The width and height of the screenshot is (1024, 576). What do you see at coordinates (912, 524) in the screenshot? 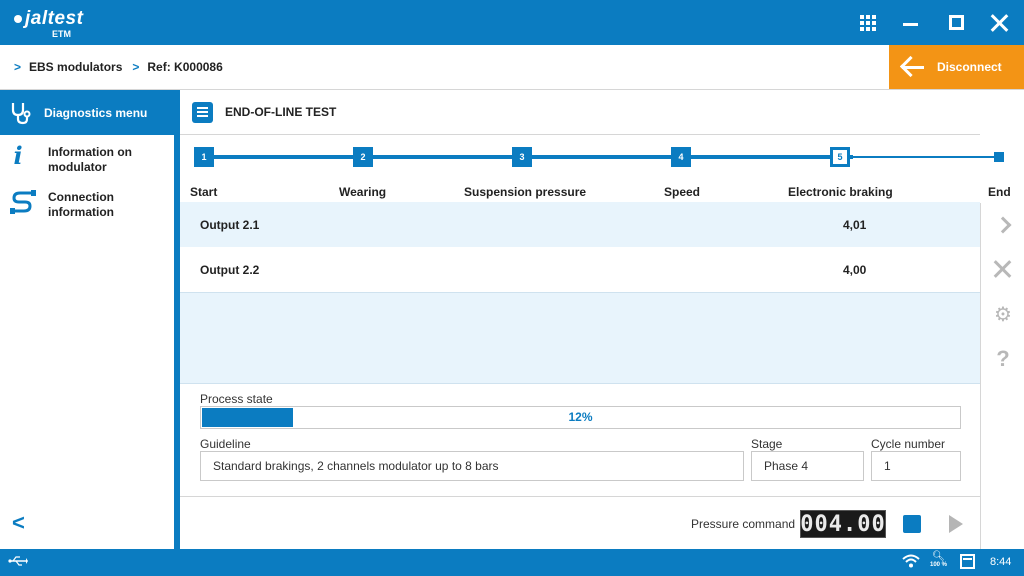
I see `stop-button` at bounding box center [912, 524].